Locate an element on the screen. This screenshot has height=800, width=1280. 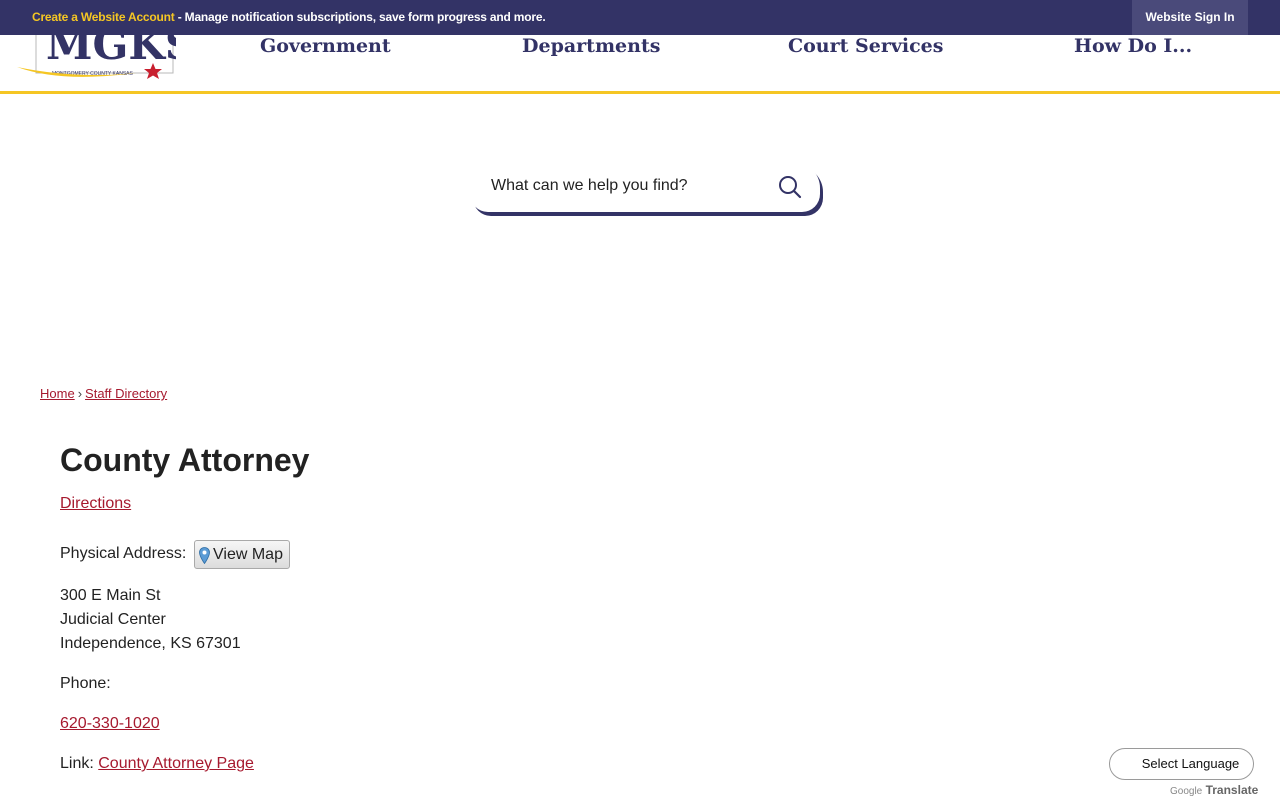
google-translate-credit: Google Translate is located at coordinates (1214, 790).